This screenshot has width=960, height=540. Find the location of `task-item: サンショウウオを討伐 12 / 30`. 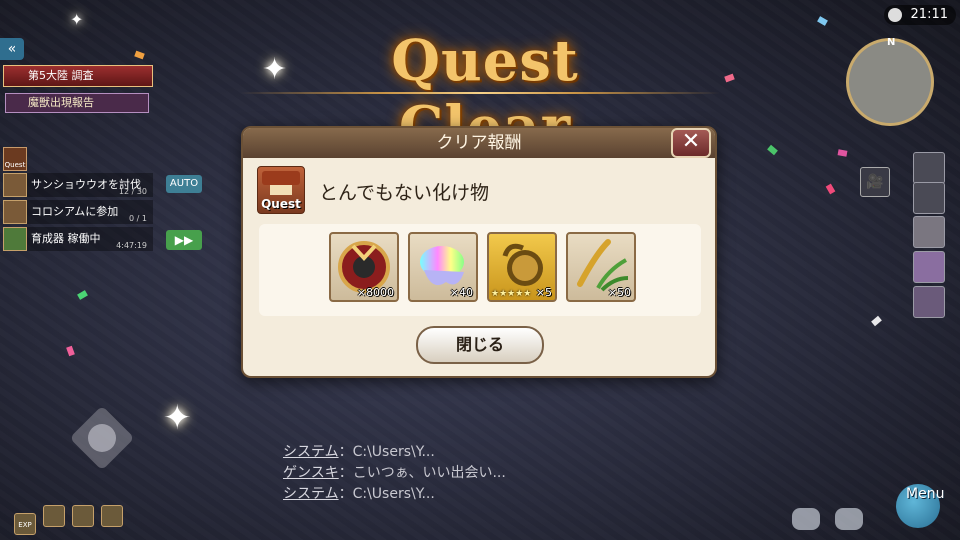

task-item: サンショウウオを討伐 12 / 30 is located at coordinates (78, 185).